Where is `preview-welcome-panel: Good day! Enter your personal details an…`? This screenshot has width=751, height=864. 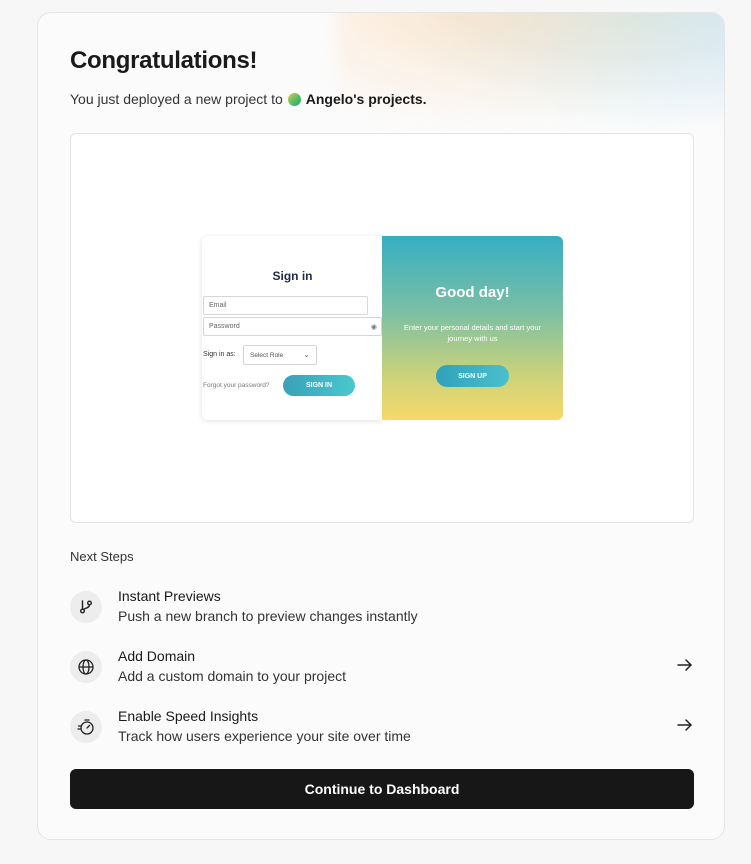
preview-welcome-panel: Good day! Enter your personal details an… is located at coordinates (472, 328).